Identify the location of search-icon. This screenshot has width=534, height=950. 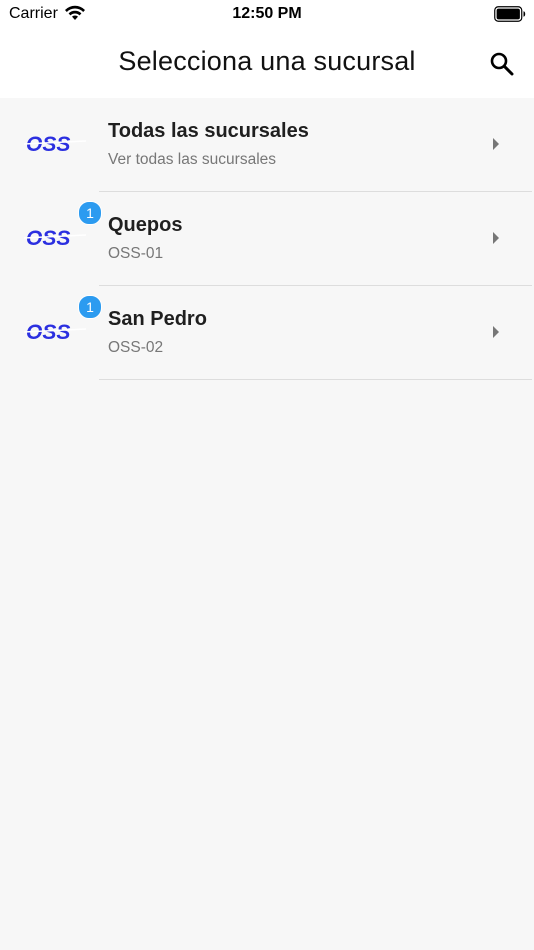
(502, 64).